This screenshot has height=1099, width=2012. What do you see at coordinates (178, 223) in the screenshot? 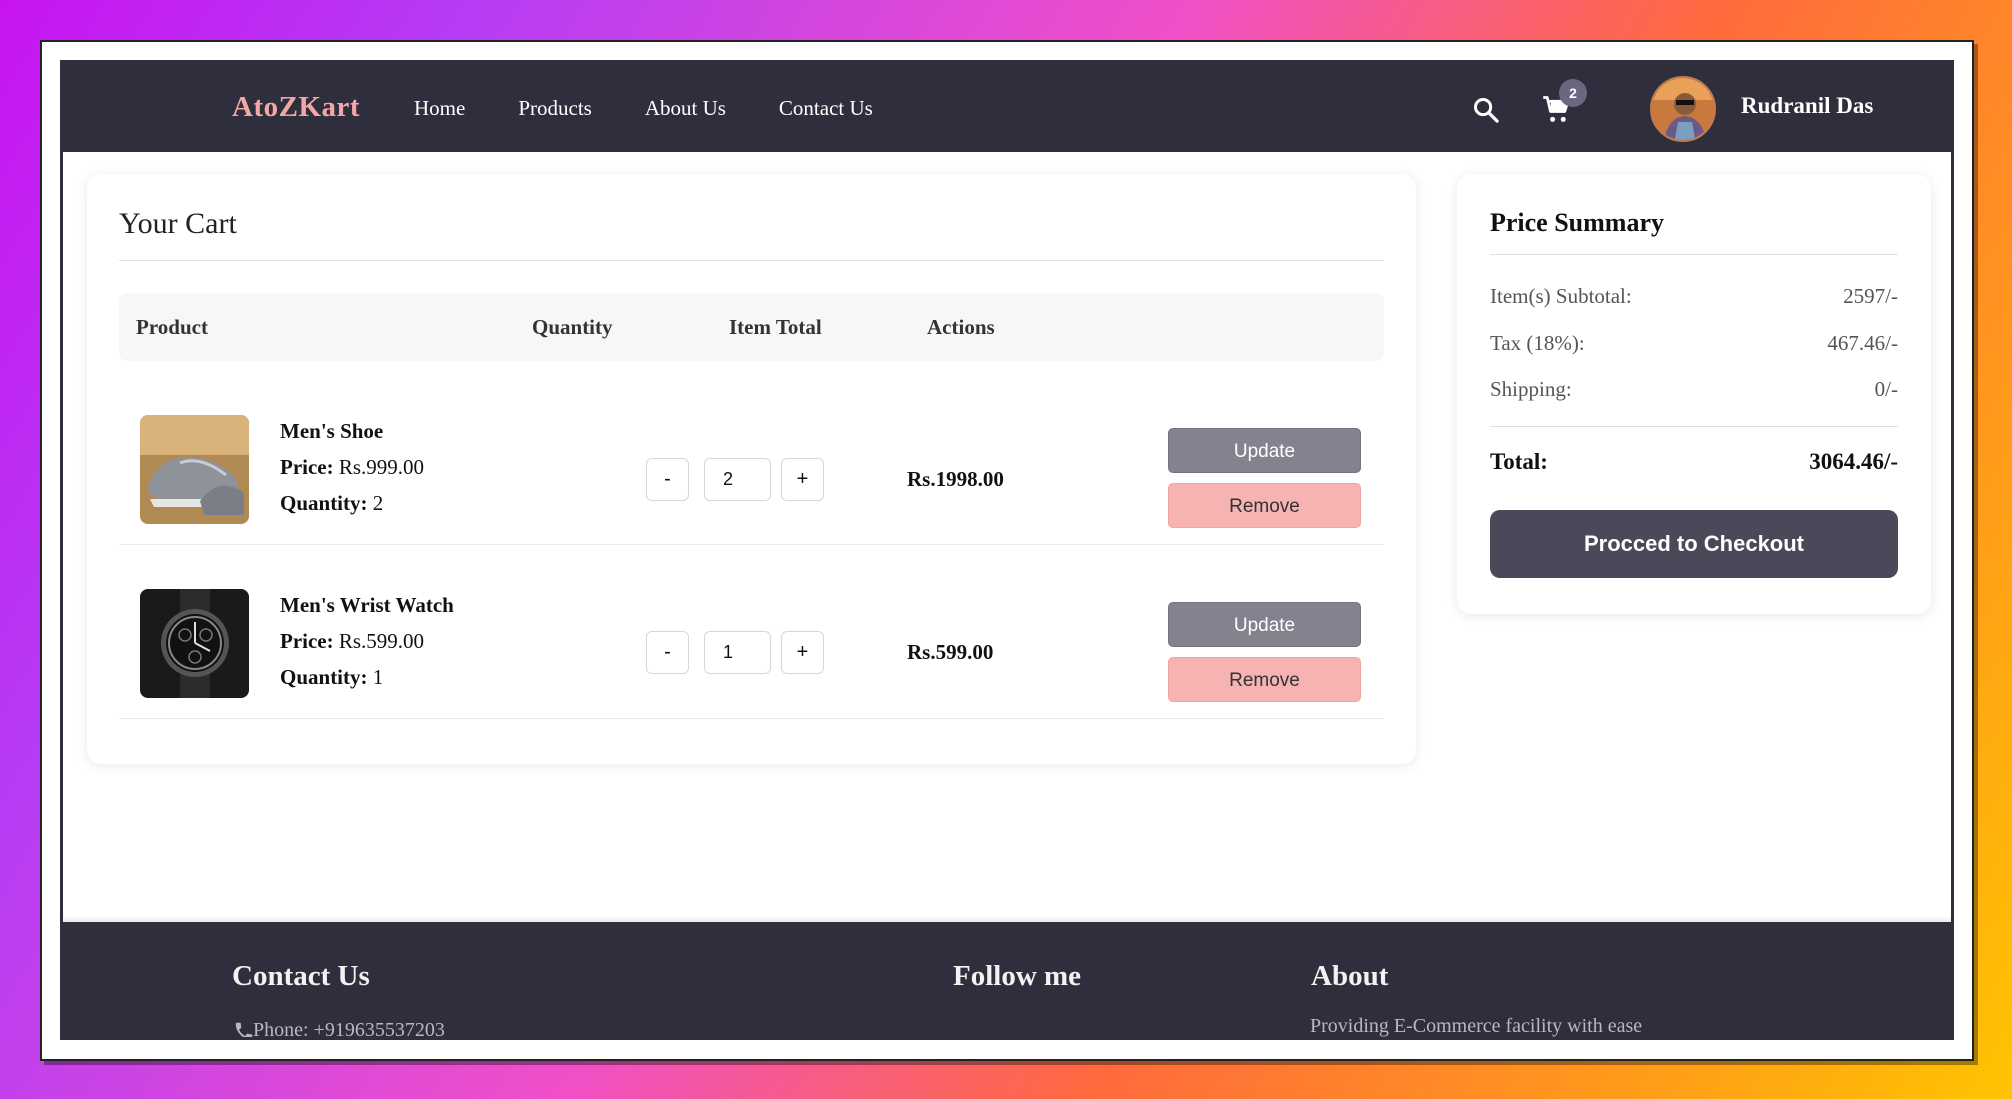
I see `cart-title: Your Cart` at bounding box center [178, 223].